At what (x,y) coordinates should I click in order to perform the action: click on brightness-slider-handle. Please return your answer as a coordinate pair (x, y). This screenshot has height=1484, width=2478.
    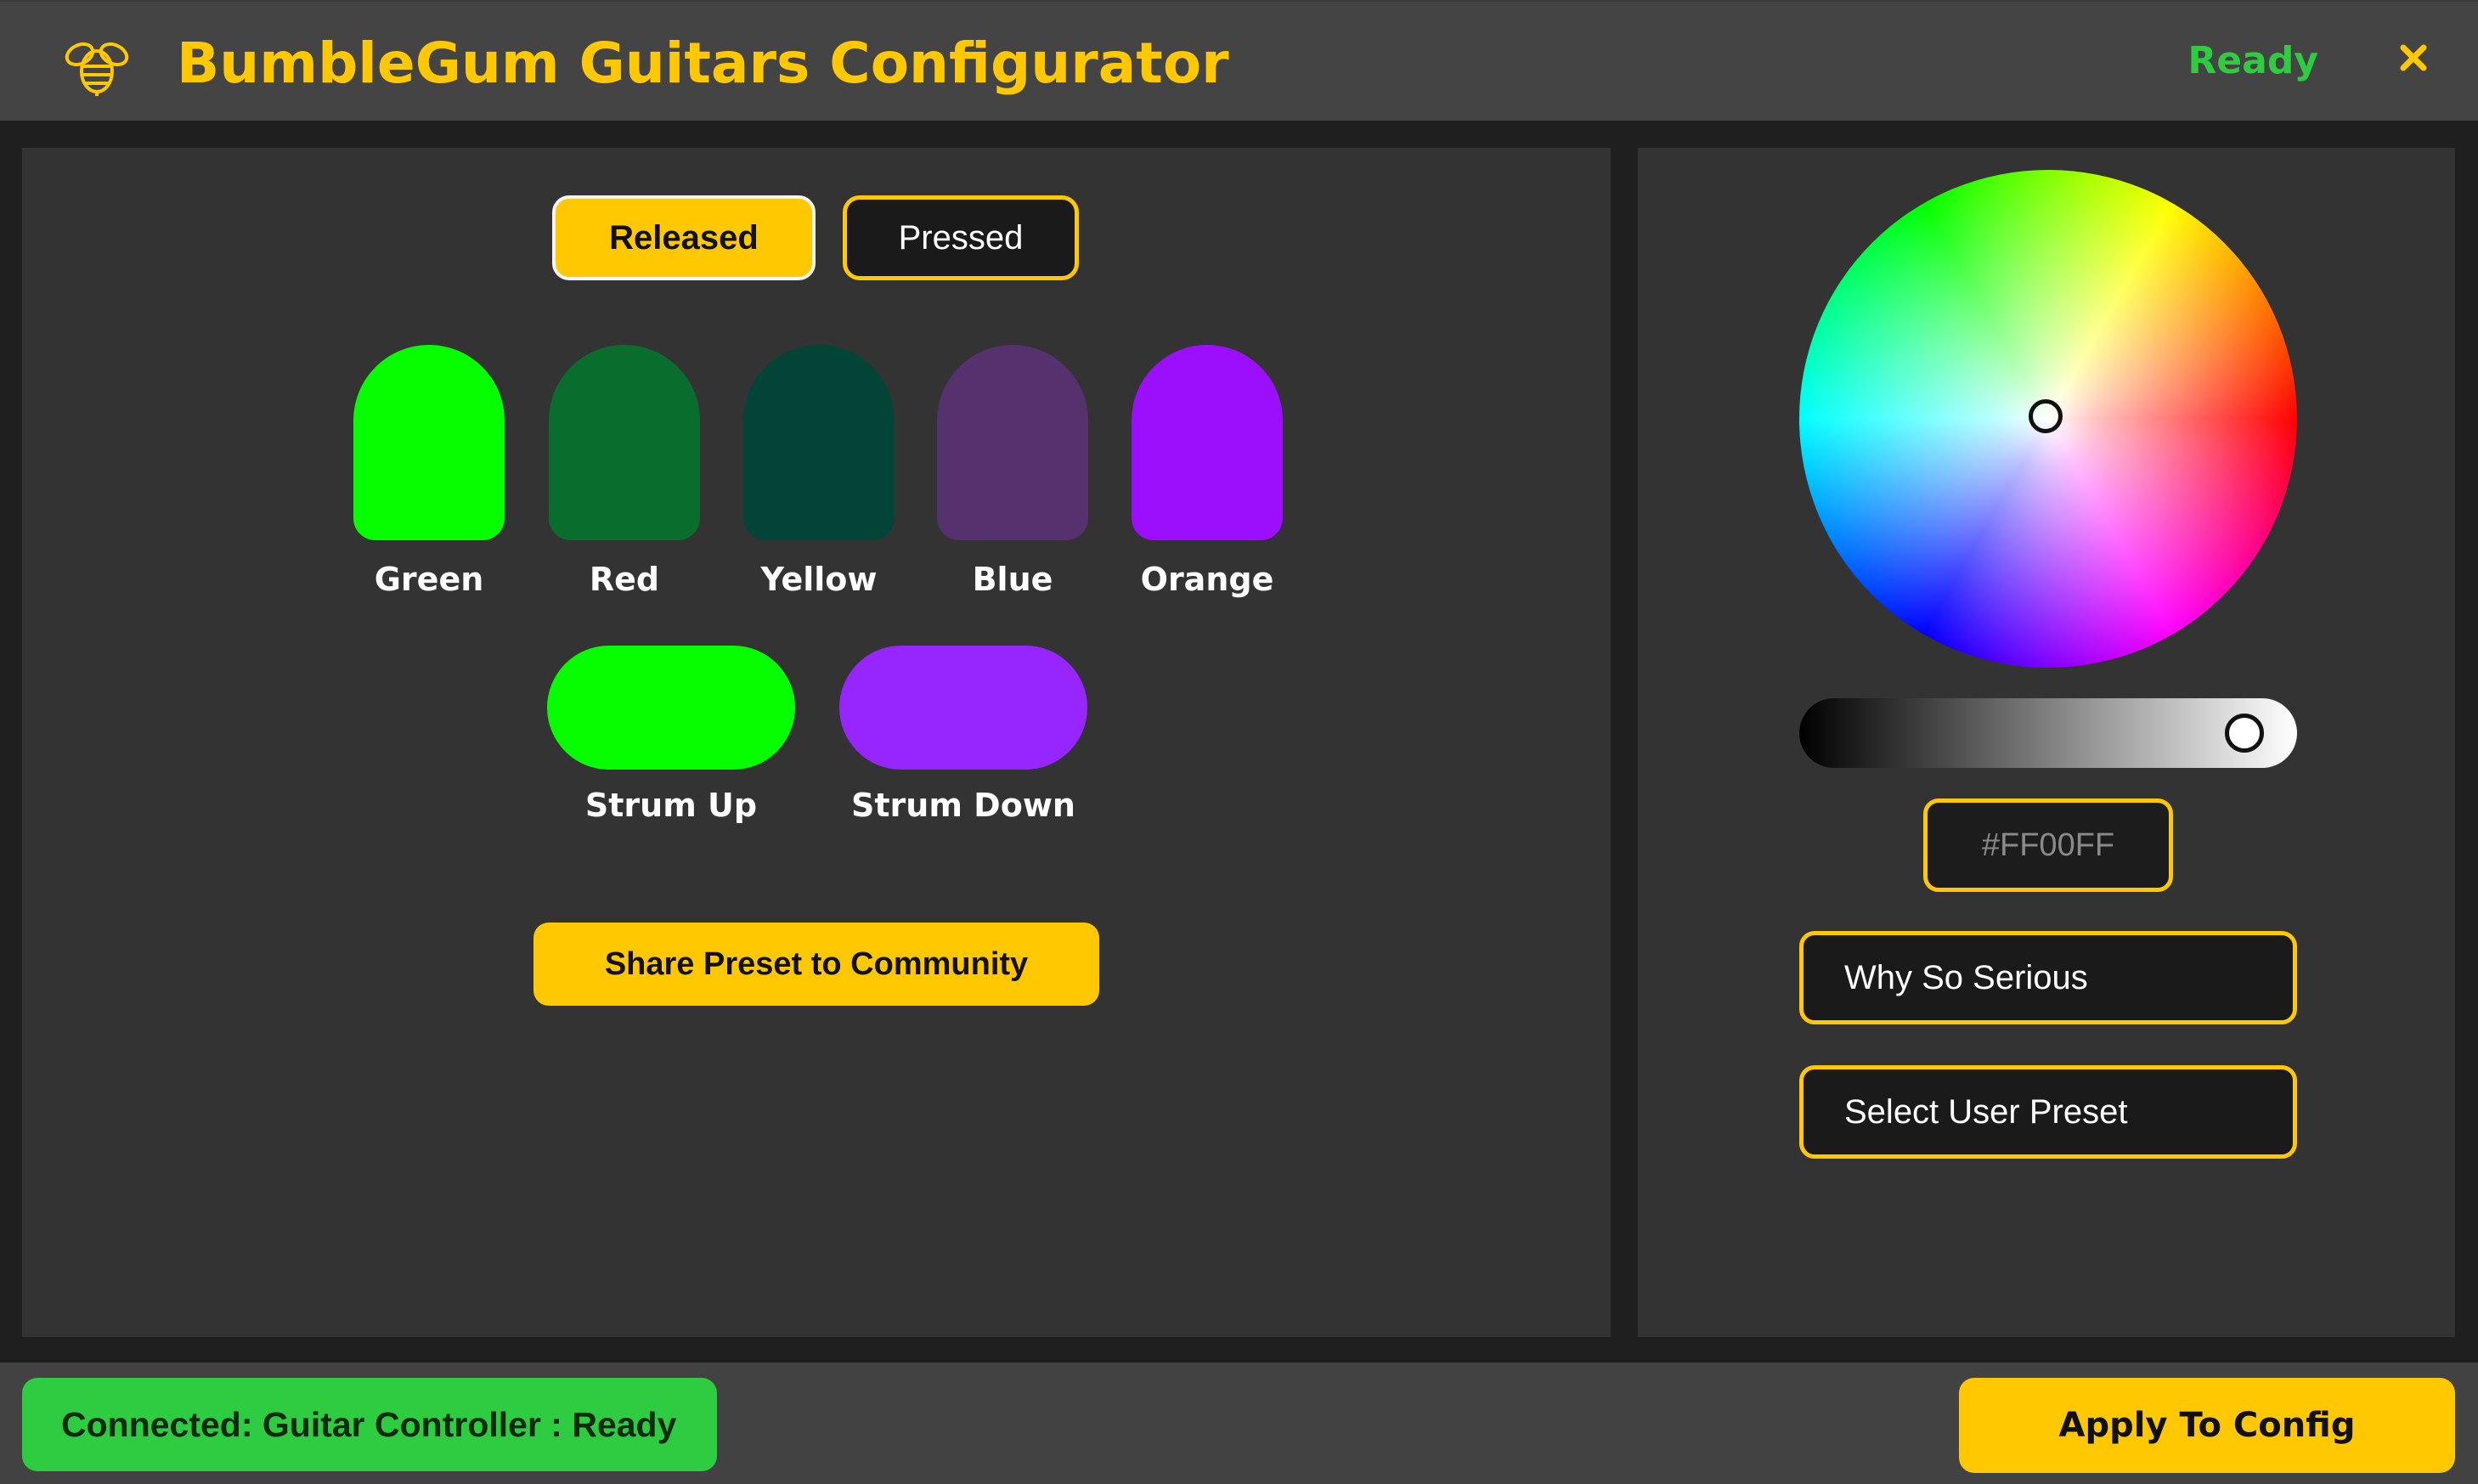
    Looking at the image, I should click on (2244, 733).